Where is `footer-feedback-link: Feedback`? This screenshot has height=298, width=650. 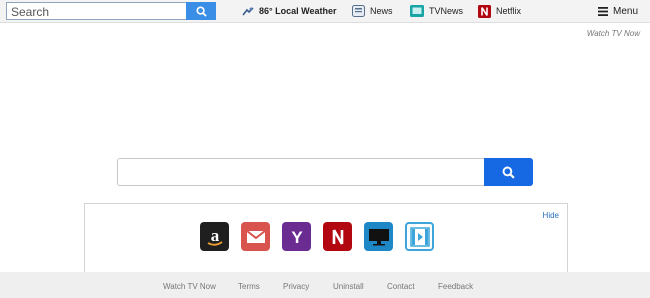
footer-feedback-link: Feedback is located at coordinates (455, 286).